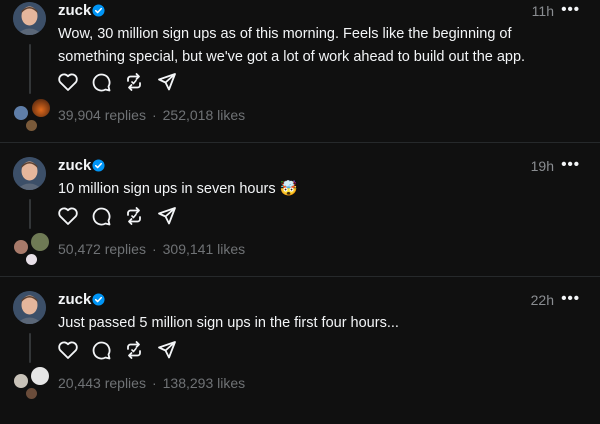  Describe the element at coordinates (204, 383) in the screenshot. I see `likes-count: 138,293 likes` at that location.